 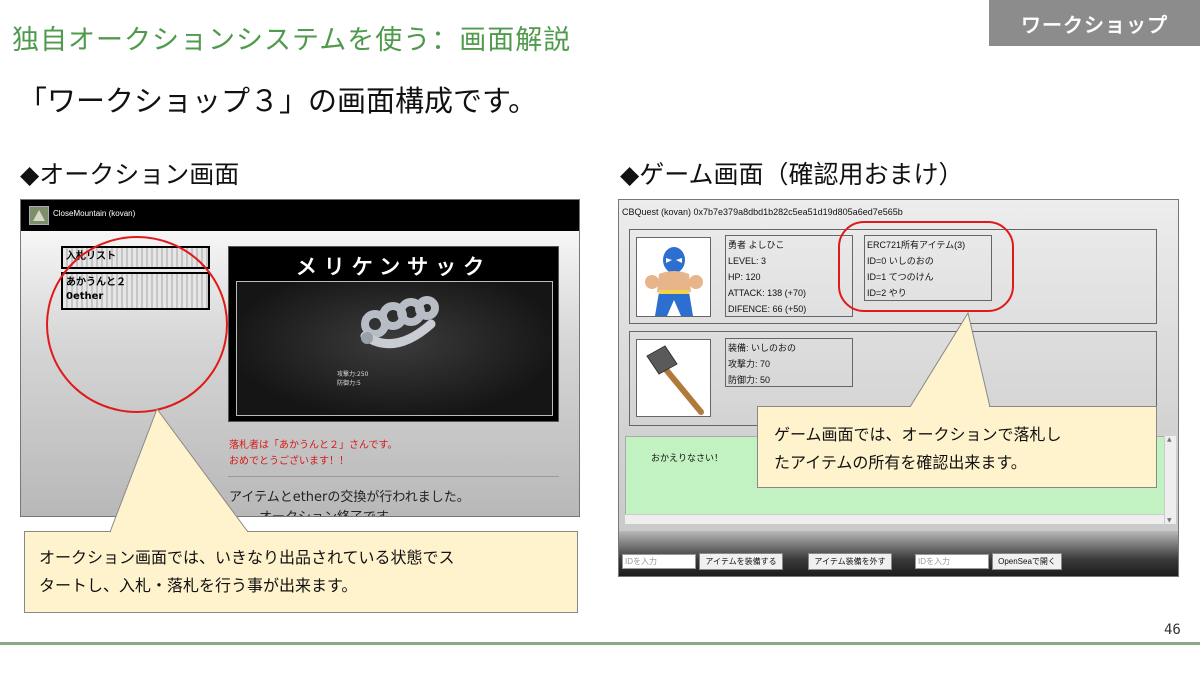 I want to click on right-tail-join, so click(x=950, y=407).